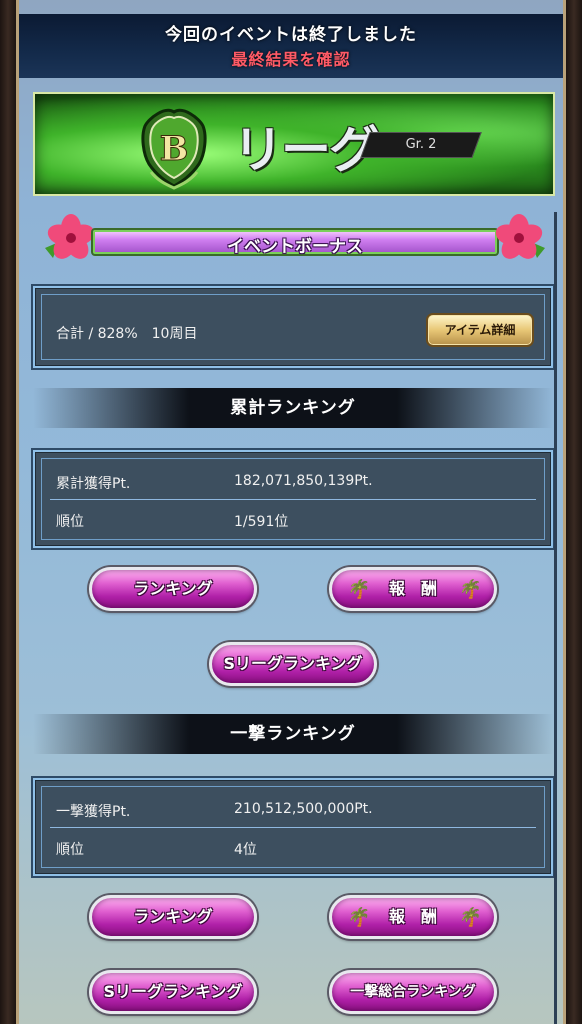 This screenshot has width=582, height=1024. I want to click on cumulative-points-row: 累計獲得Pt. 182,071,850,139Pt., so click(293, 481).